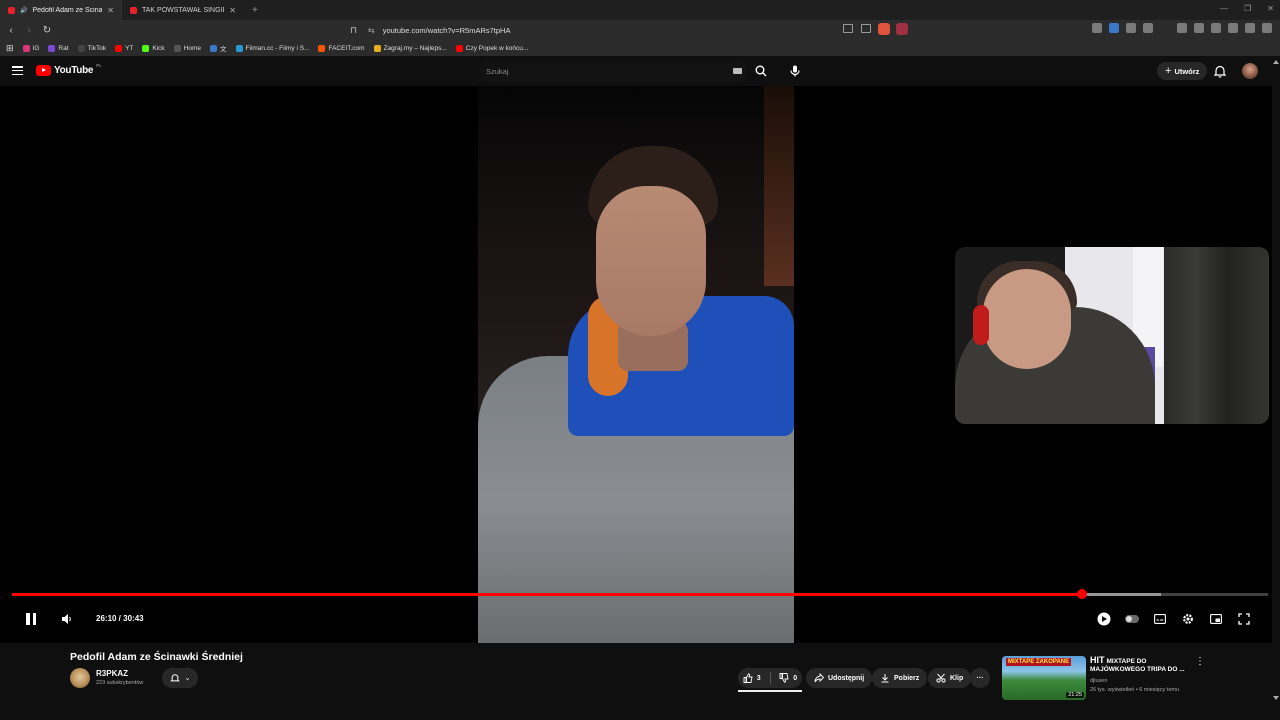 The width and height of the screenshot is (1280, 720). What do you see at coordinates (1098, 681) in the screenshot?
I see `recommended-channel: djlusen` at bounding box center [1098, 681].